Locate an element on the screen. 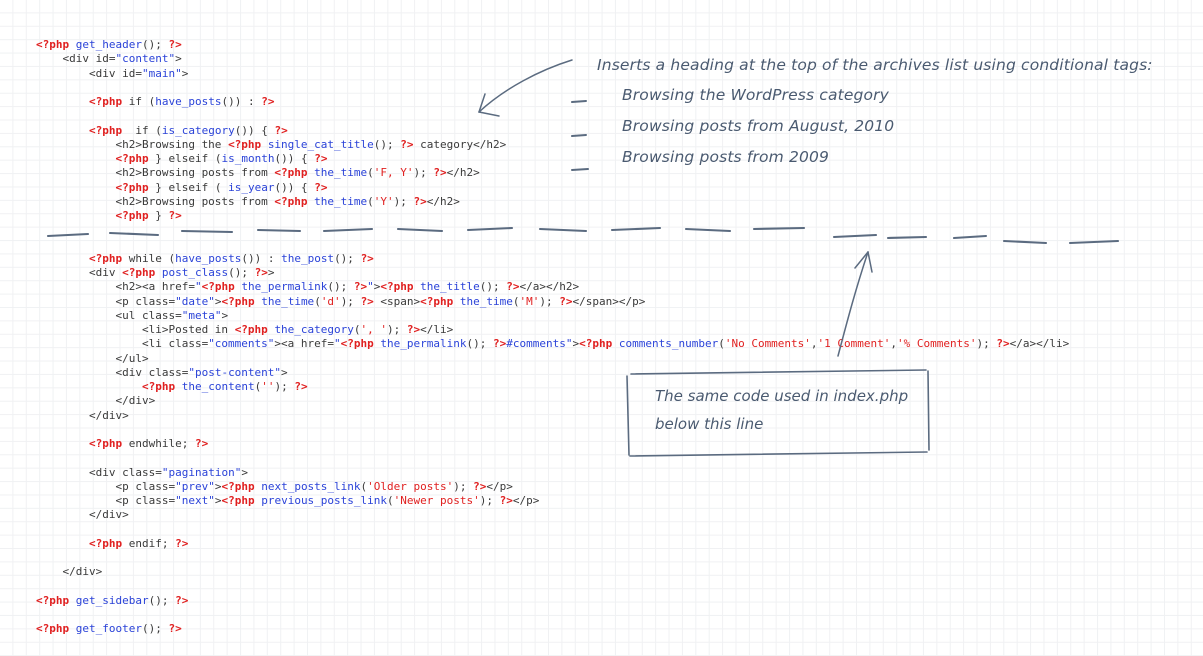 This screenshot has width=1203, height=656. code-token-tag: </h2> is located at coordinates (463, 173).